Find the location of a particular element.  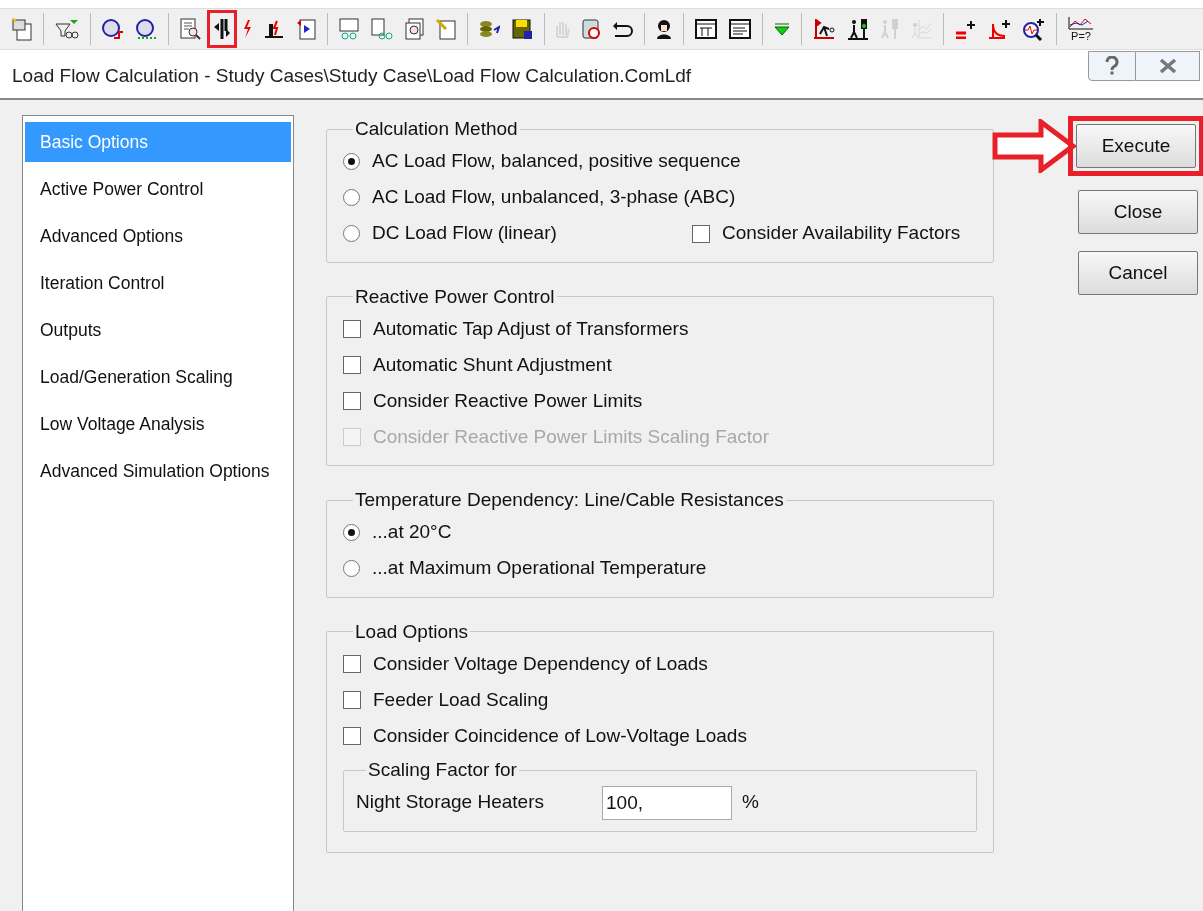

chart-icon is located at coordinates (1081, 23).